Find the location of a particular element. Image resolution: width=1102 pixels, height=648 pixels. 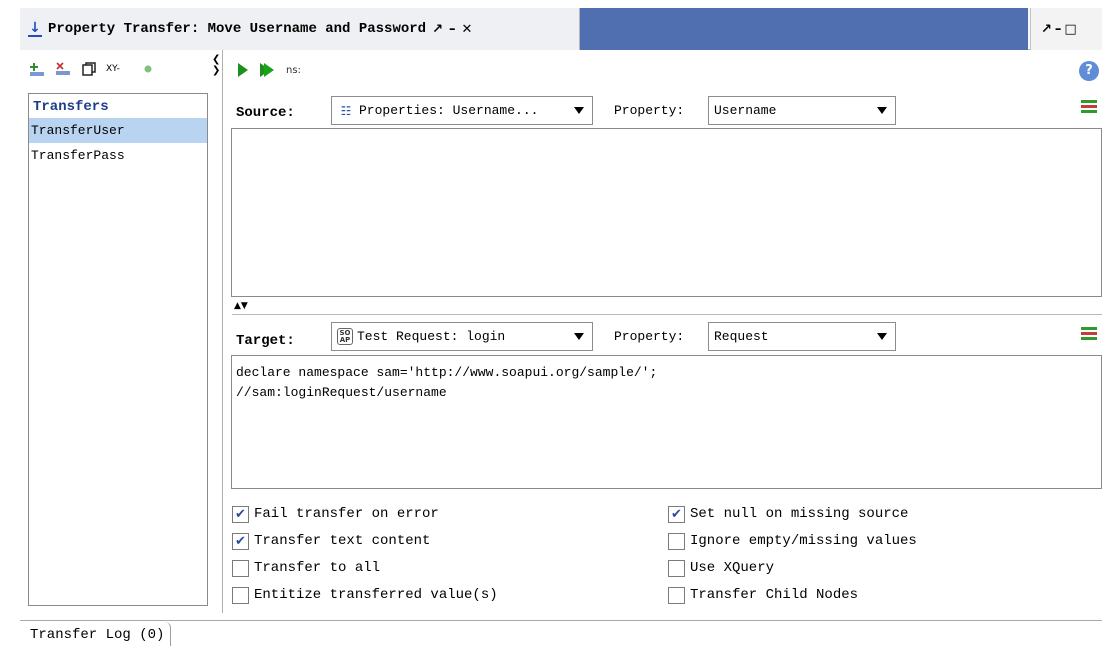

source-expression-icon is located at coordinates (1089, 107).